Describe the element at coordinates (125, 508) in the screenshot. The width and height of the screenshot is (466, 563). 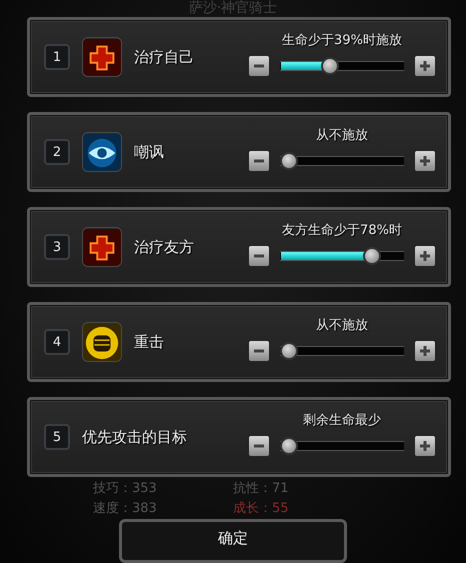
I see `stat-label: 速度：383` at that location.